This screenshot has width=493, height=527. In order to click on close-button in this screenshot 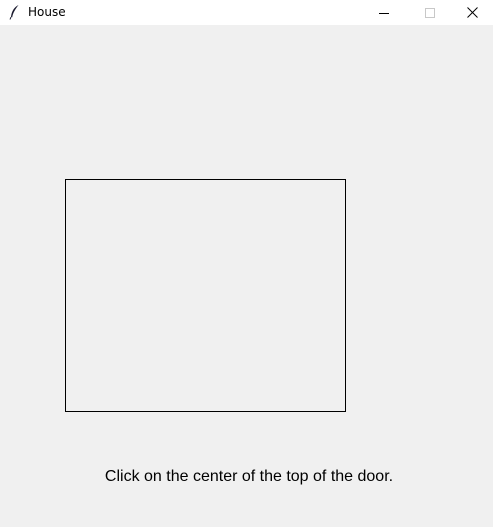, I will do `click(472, 12)`.